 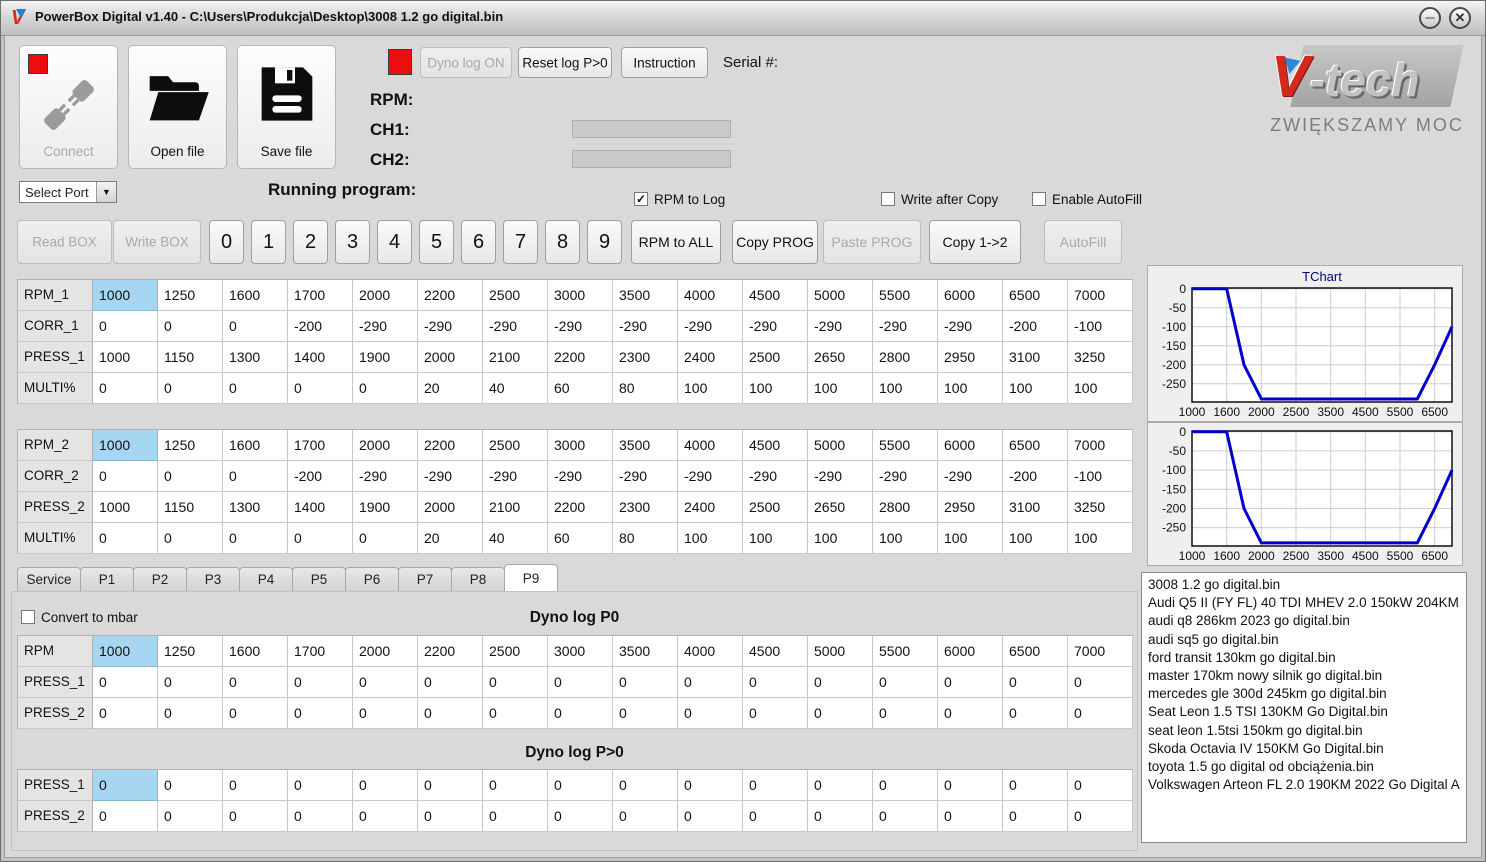 What do you see at coordinates (515, 295) in the screenshot?
I see `table-cell: 2500` at bounding box center [515, 295].